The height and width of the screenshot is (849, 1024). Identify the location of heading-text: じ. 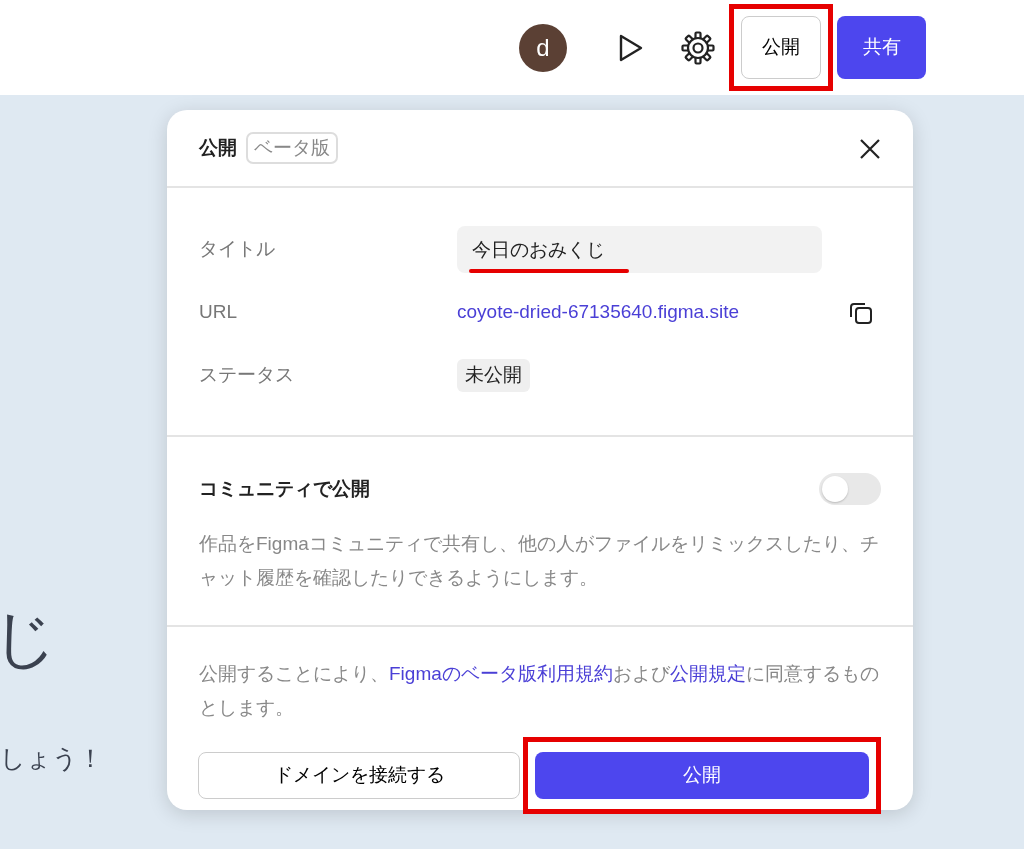
(29, 638).